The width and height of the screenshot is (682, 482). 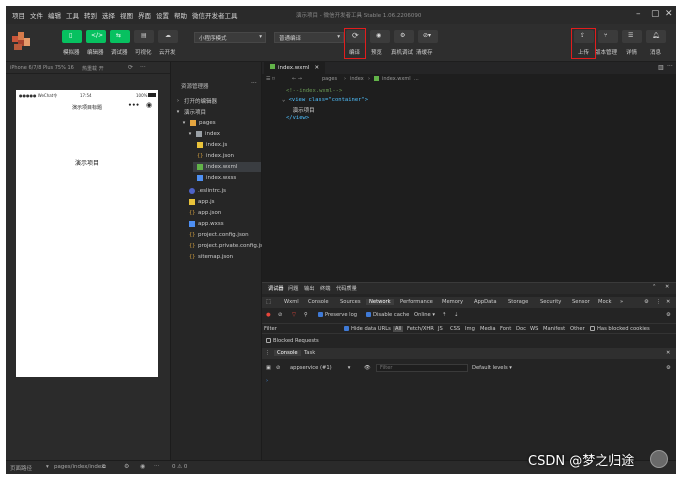 What do you see at coordinates (130, 67) in the screenshot?
I see `refresh-icon: ⟳` at bounding box center [130, 67].